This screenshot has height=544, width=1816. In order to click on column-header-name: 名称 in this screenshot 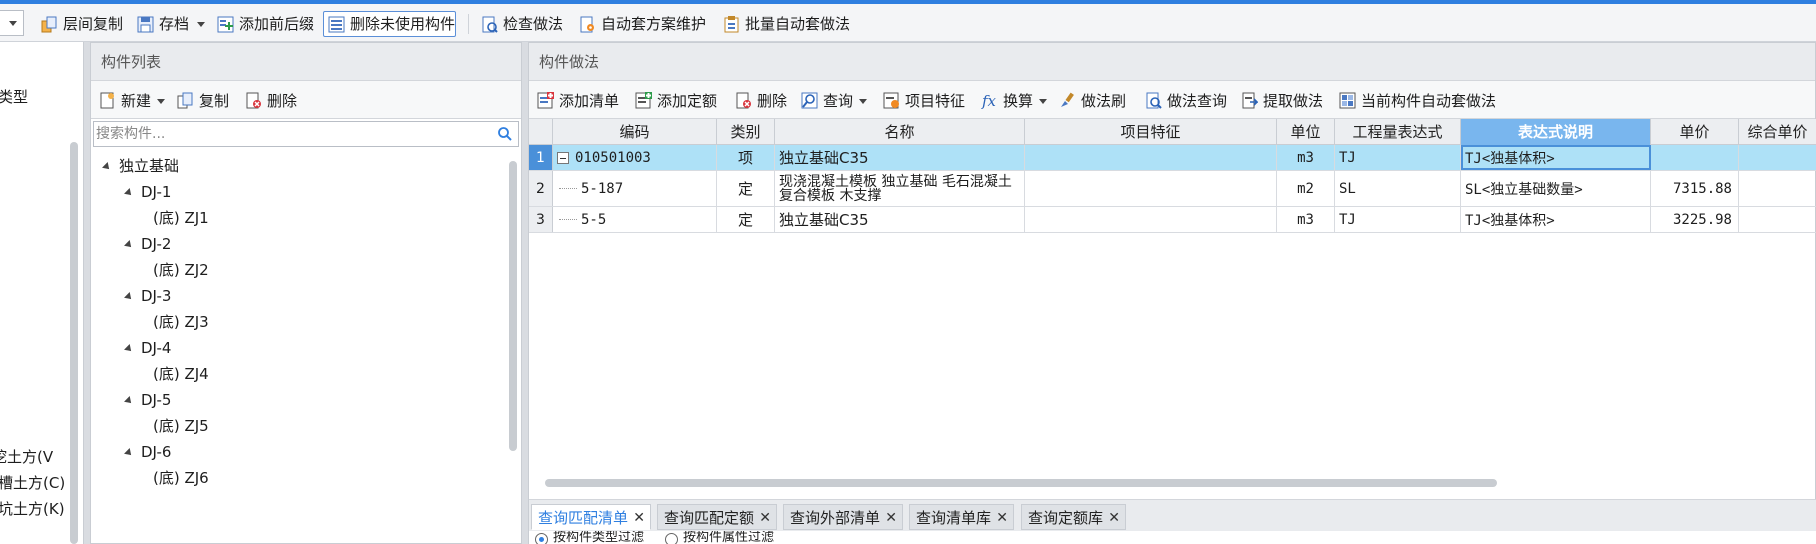, I will do `click(900, 132)`.